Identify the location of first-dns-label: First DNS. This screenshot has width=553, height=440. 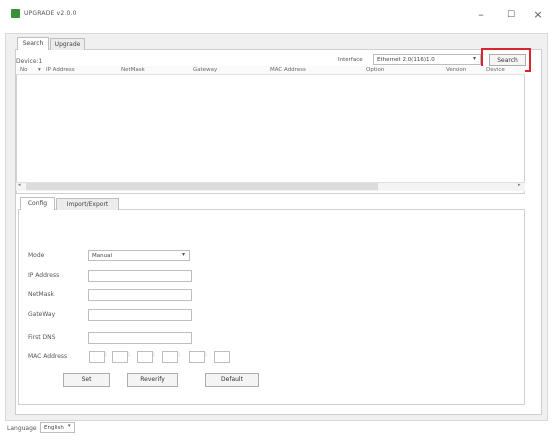
(42, 337).